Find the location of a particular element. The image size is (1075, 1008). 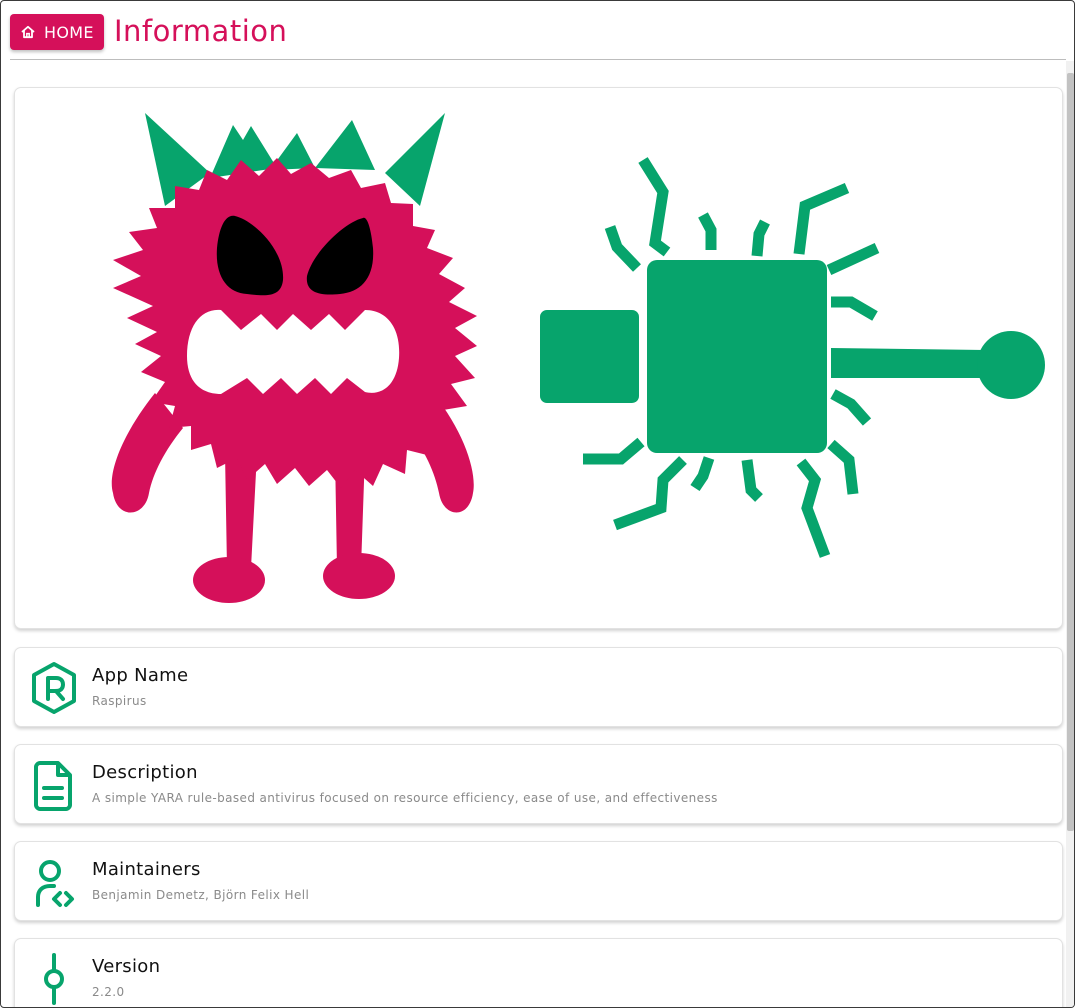

home-icon is located at coordinates (28, 32).